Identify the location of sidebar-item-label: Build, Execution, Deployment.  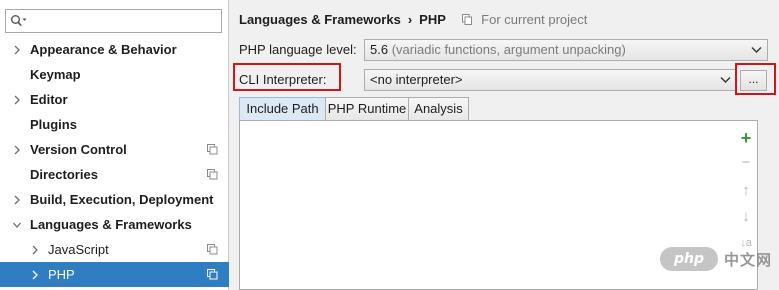
(122, 199).